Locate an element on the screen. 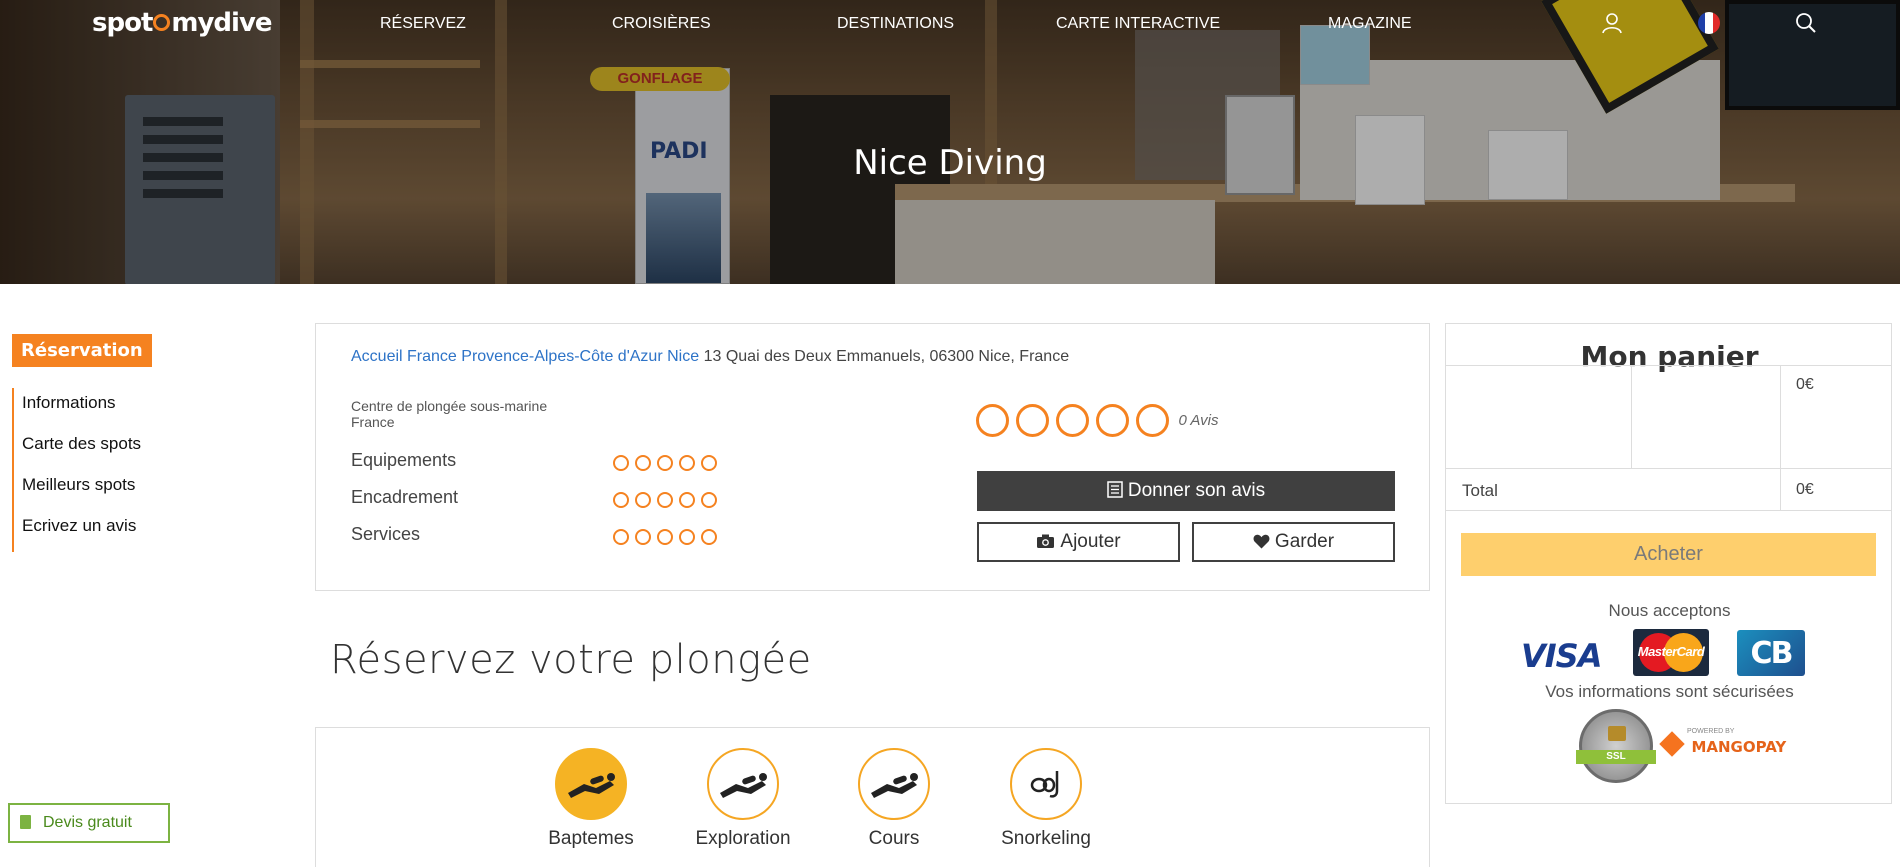 This screenshot has height=867, width=1900. rating-label: Services is located at coordinates (386, 534).